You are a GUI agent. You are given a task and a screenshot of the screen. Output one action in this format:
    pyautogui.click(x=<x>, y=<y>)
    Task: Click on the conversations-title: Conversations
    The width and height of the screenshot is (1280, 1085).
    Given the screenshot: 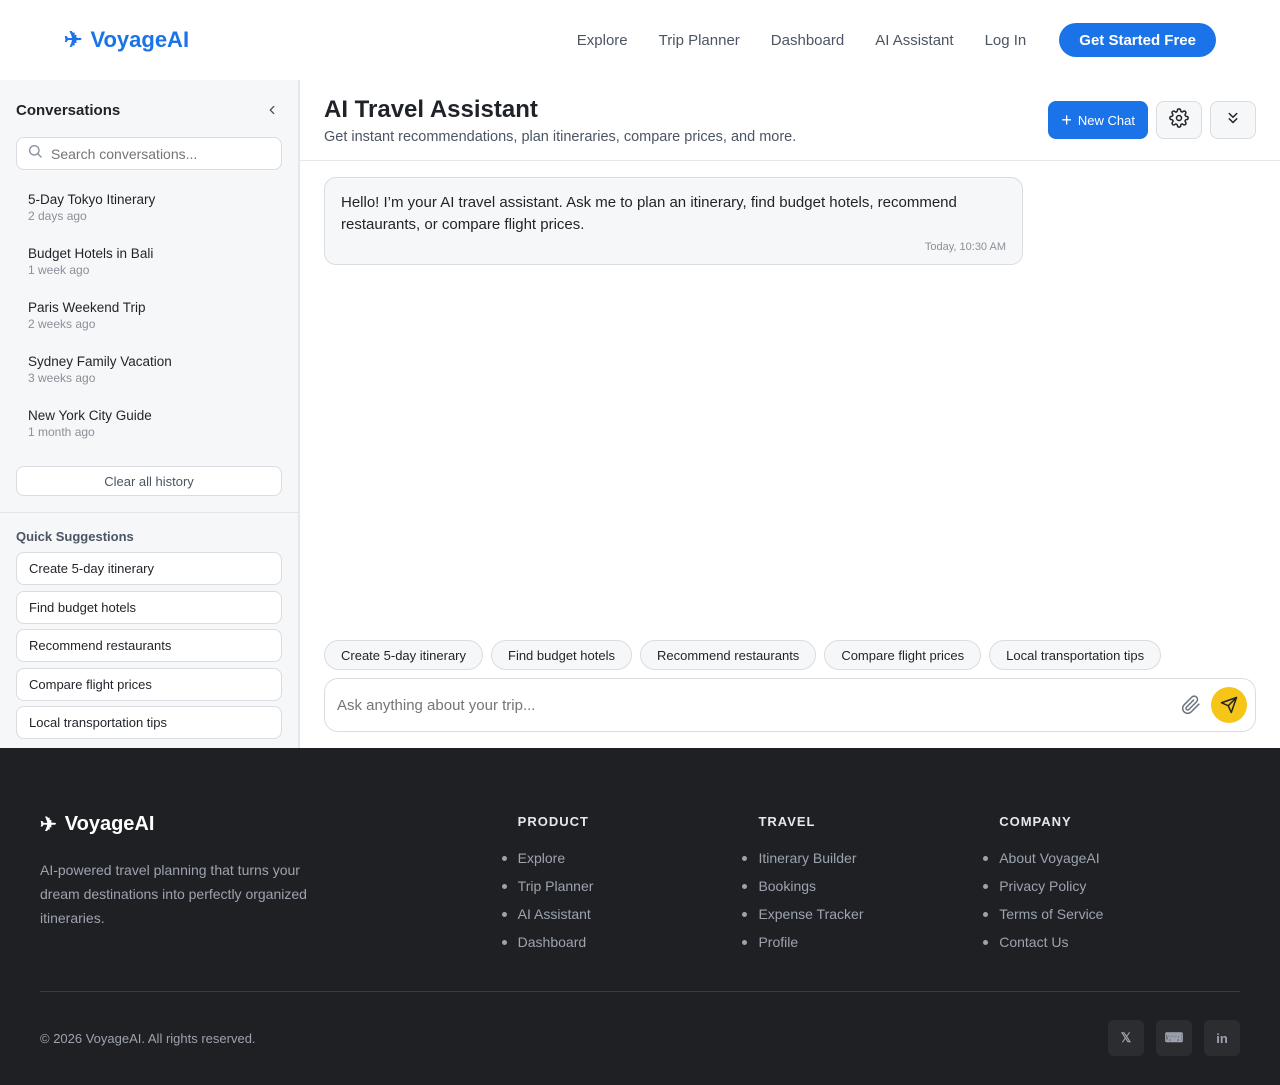 What is the action you would take?
    pyautogui.click(x=68, y=110)
    